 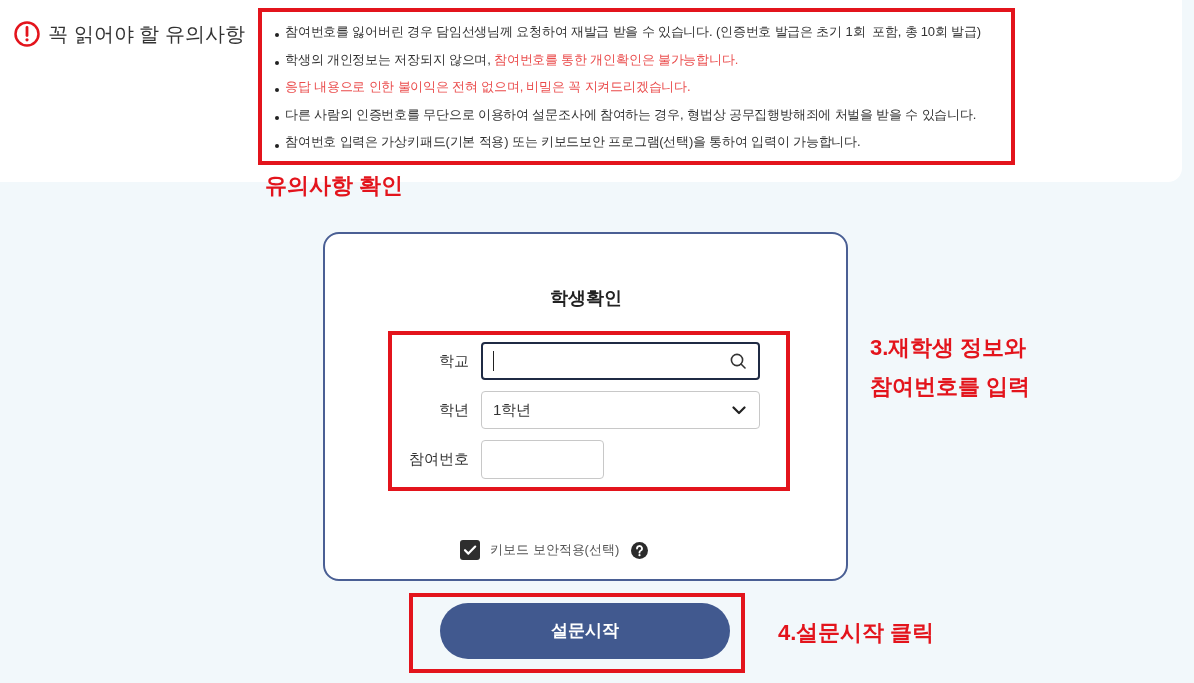 What do you see at coordinates (512, 59) in the screenshot?
I see `notice-text: 학생의 개인정보는 저장되지 않으며, 참여번호를 통한 개인확인은 불가능합니다.` at bounding box center [512, 59].